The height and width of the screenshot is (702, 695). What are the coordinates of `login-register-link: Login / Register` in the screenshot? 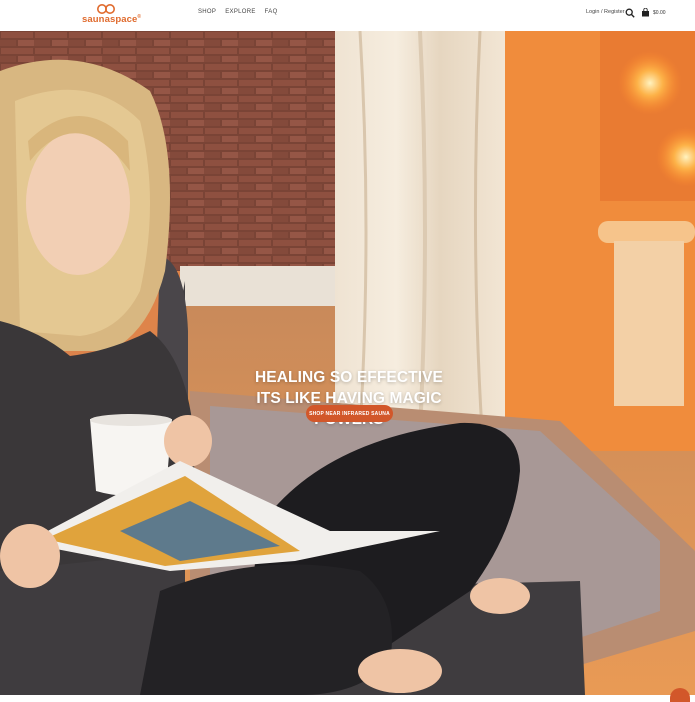 It's located at (605, 12).